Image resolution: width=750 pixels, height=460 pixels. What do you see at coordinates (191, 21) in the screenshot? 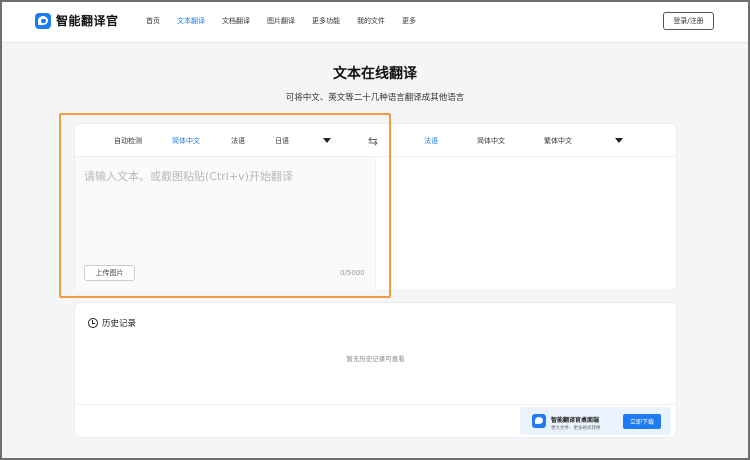
I see `nav-item-text-translate: 文本翻译` at bounding box center [191, 21].